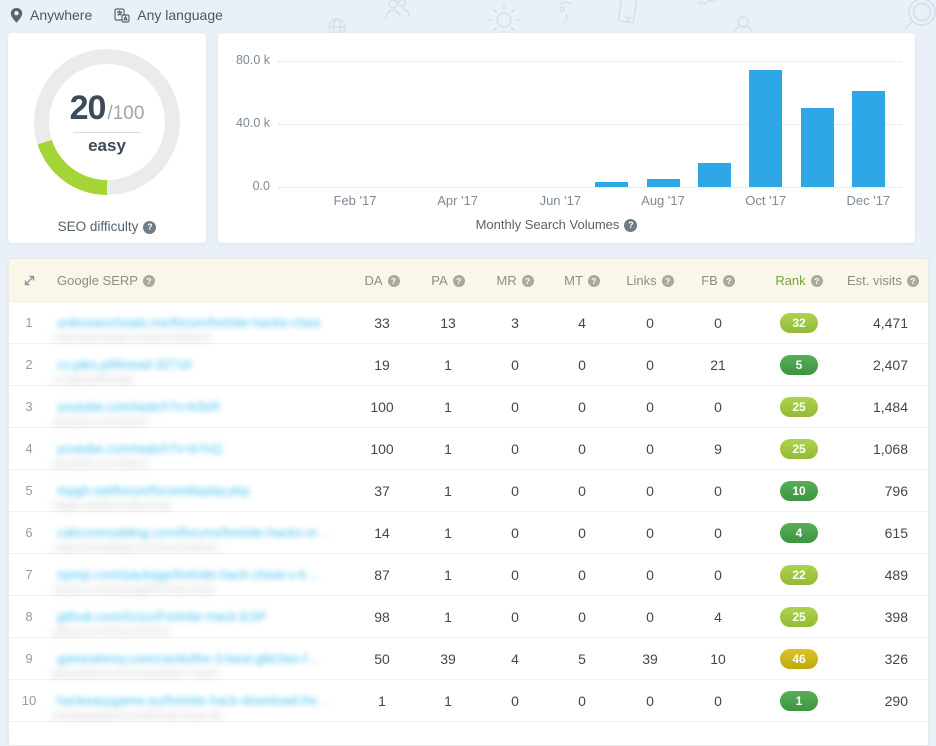 Image resolution: width=936 pixels, height=746 pixels. I want to click on row-number: 8, so click(29, 616).